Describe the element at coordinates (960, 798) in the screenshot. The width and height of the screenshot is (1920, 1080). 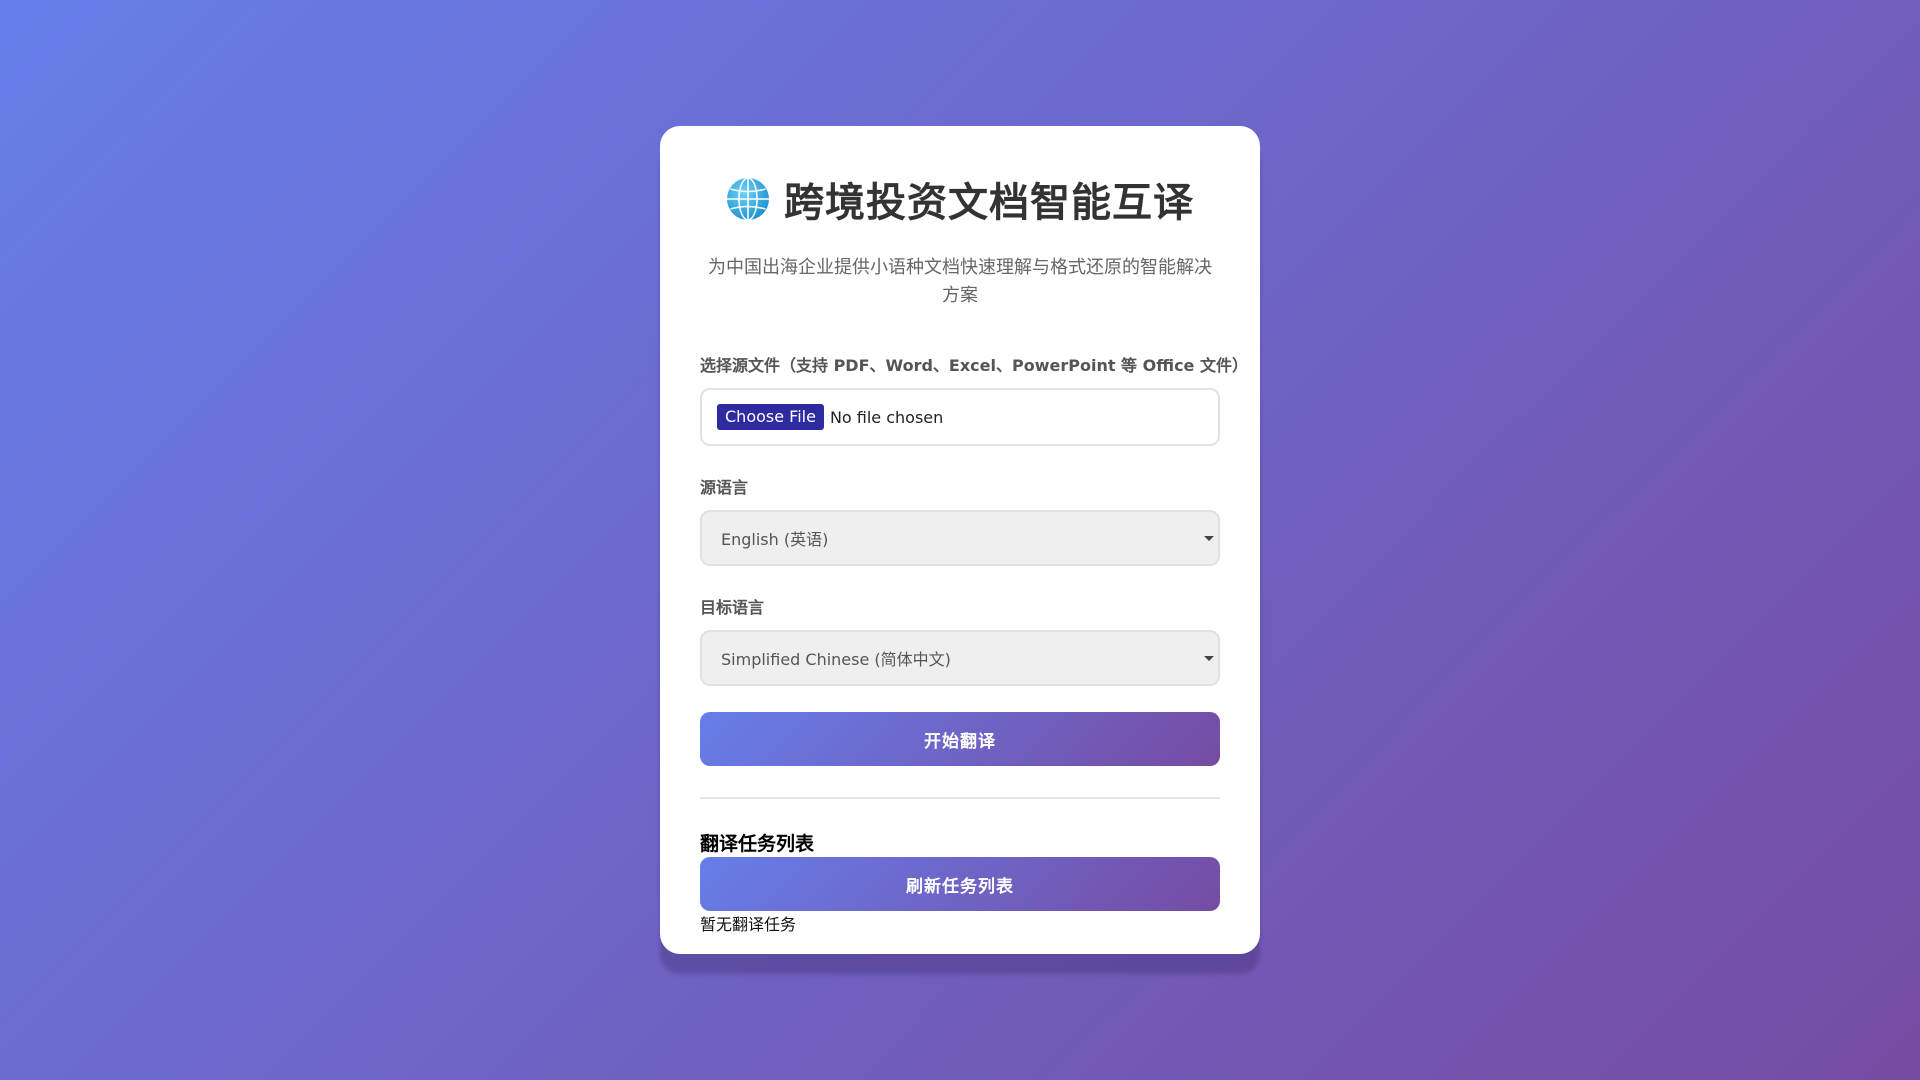
I see `divider` at that location.